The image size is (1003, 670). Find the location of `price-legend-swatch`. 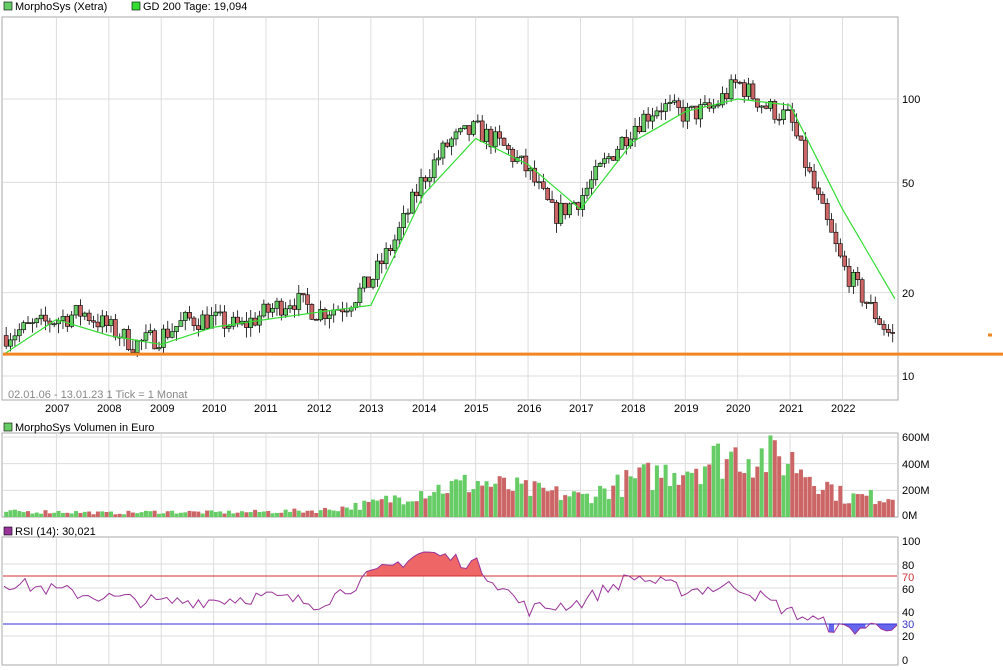

price-legend-swatch is located at coordinates (8, 6).